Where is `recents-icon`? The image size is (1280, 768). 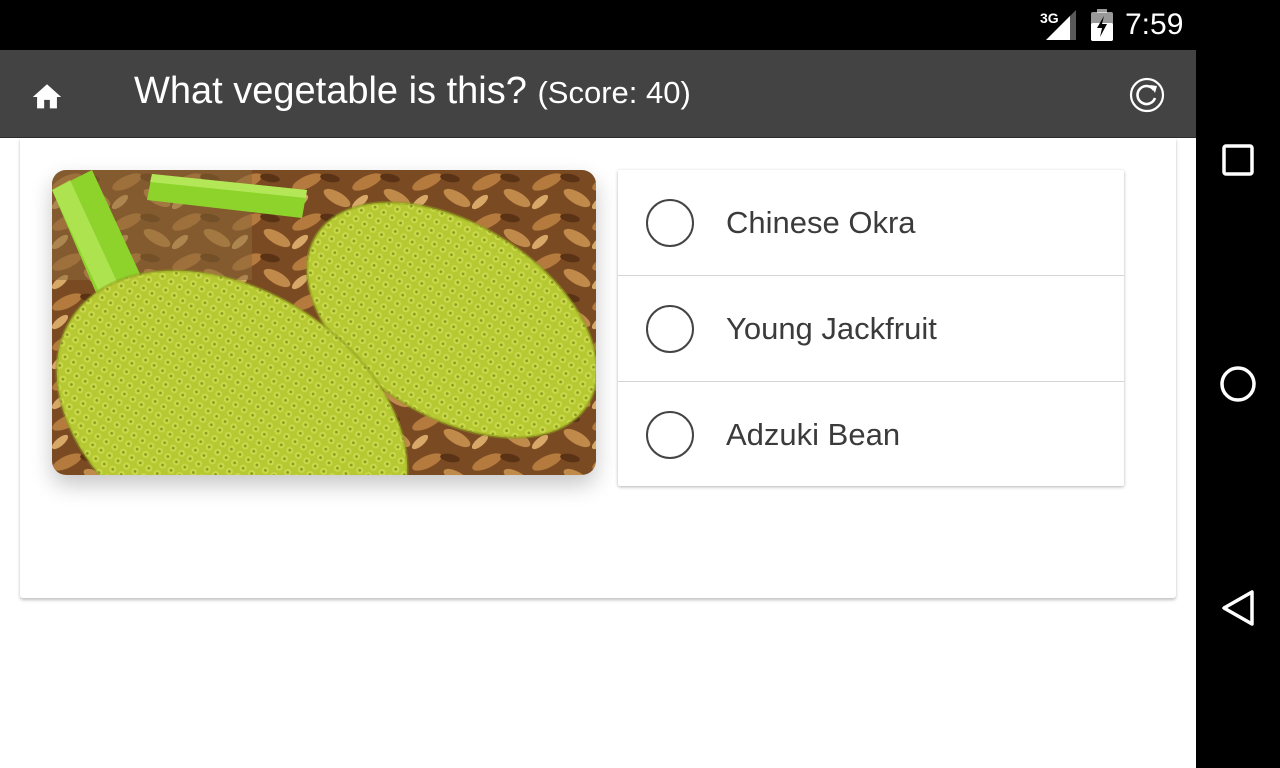 recents-icon is located at coordinates (1238, 160).